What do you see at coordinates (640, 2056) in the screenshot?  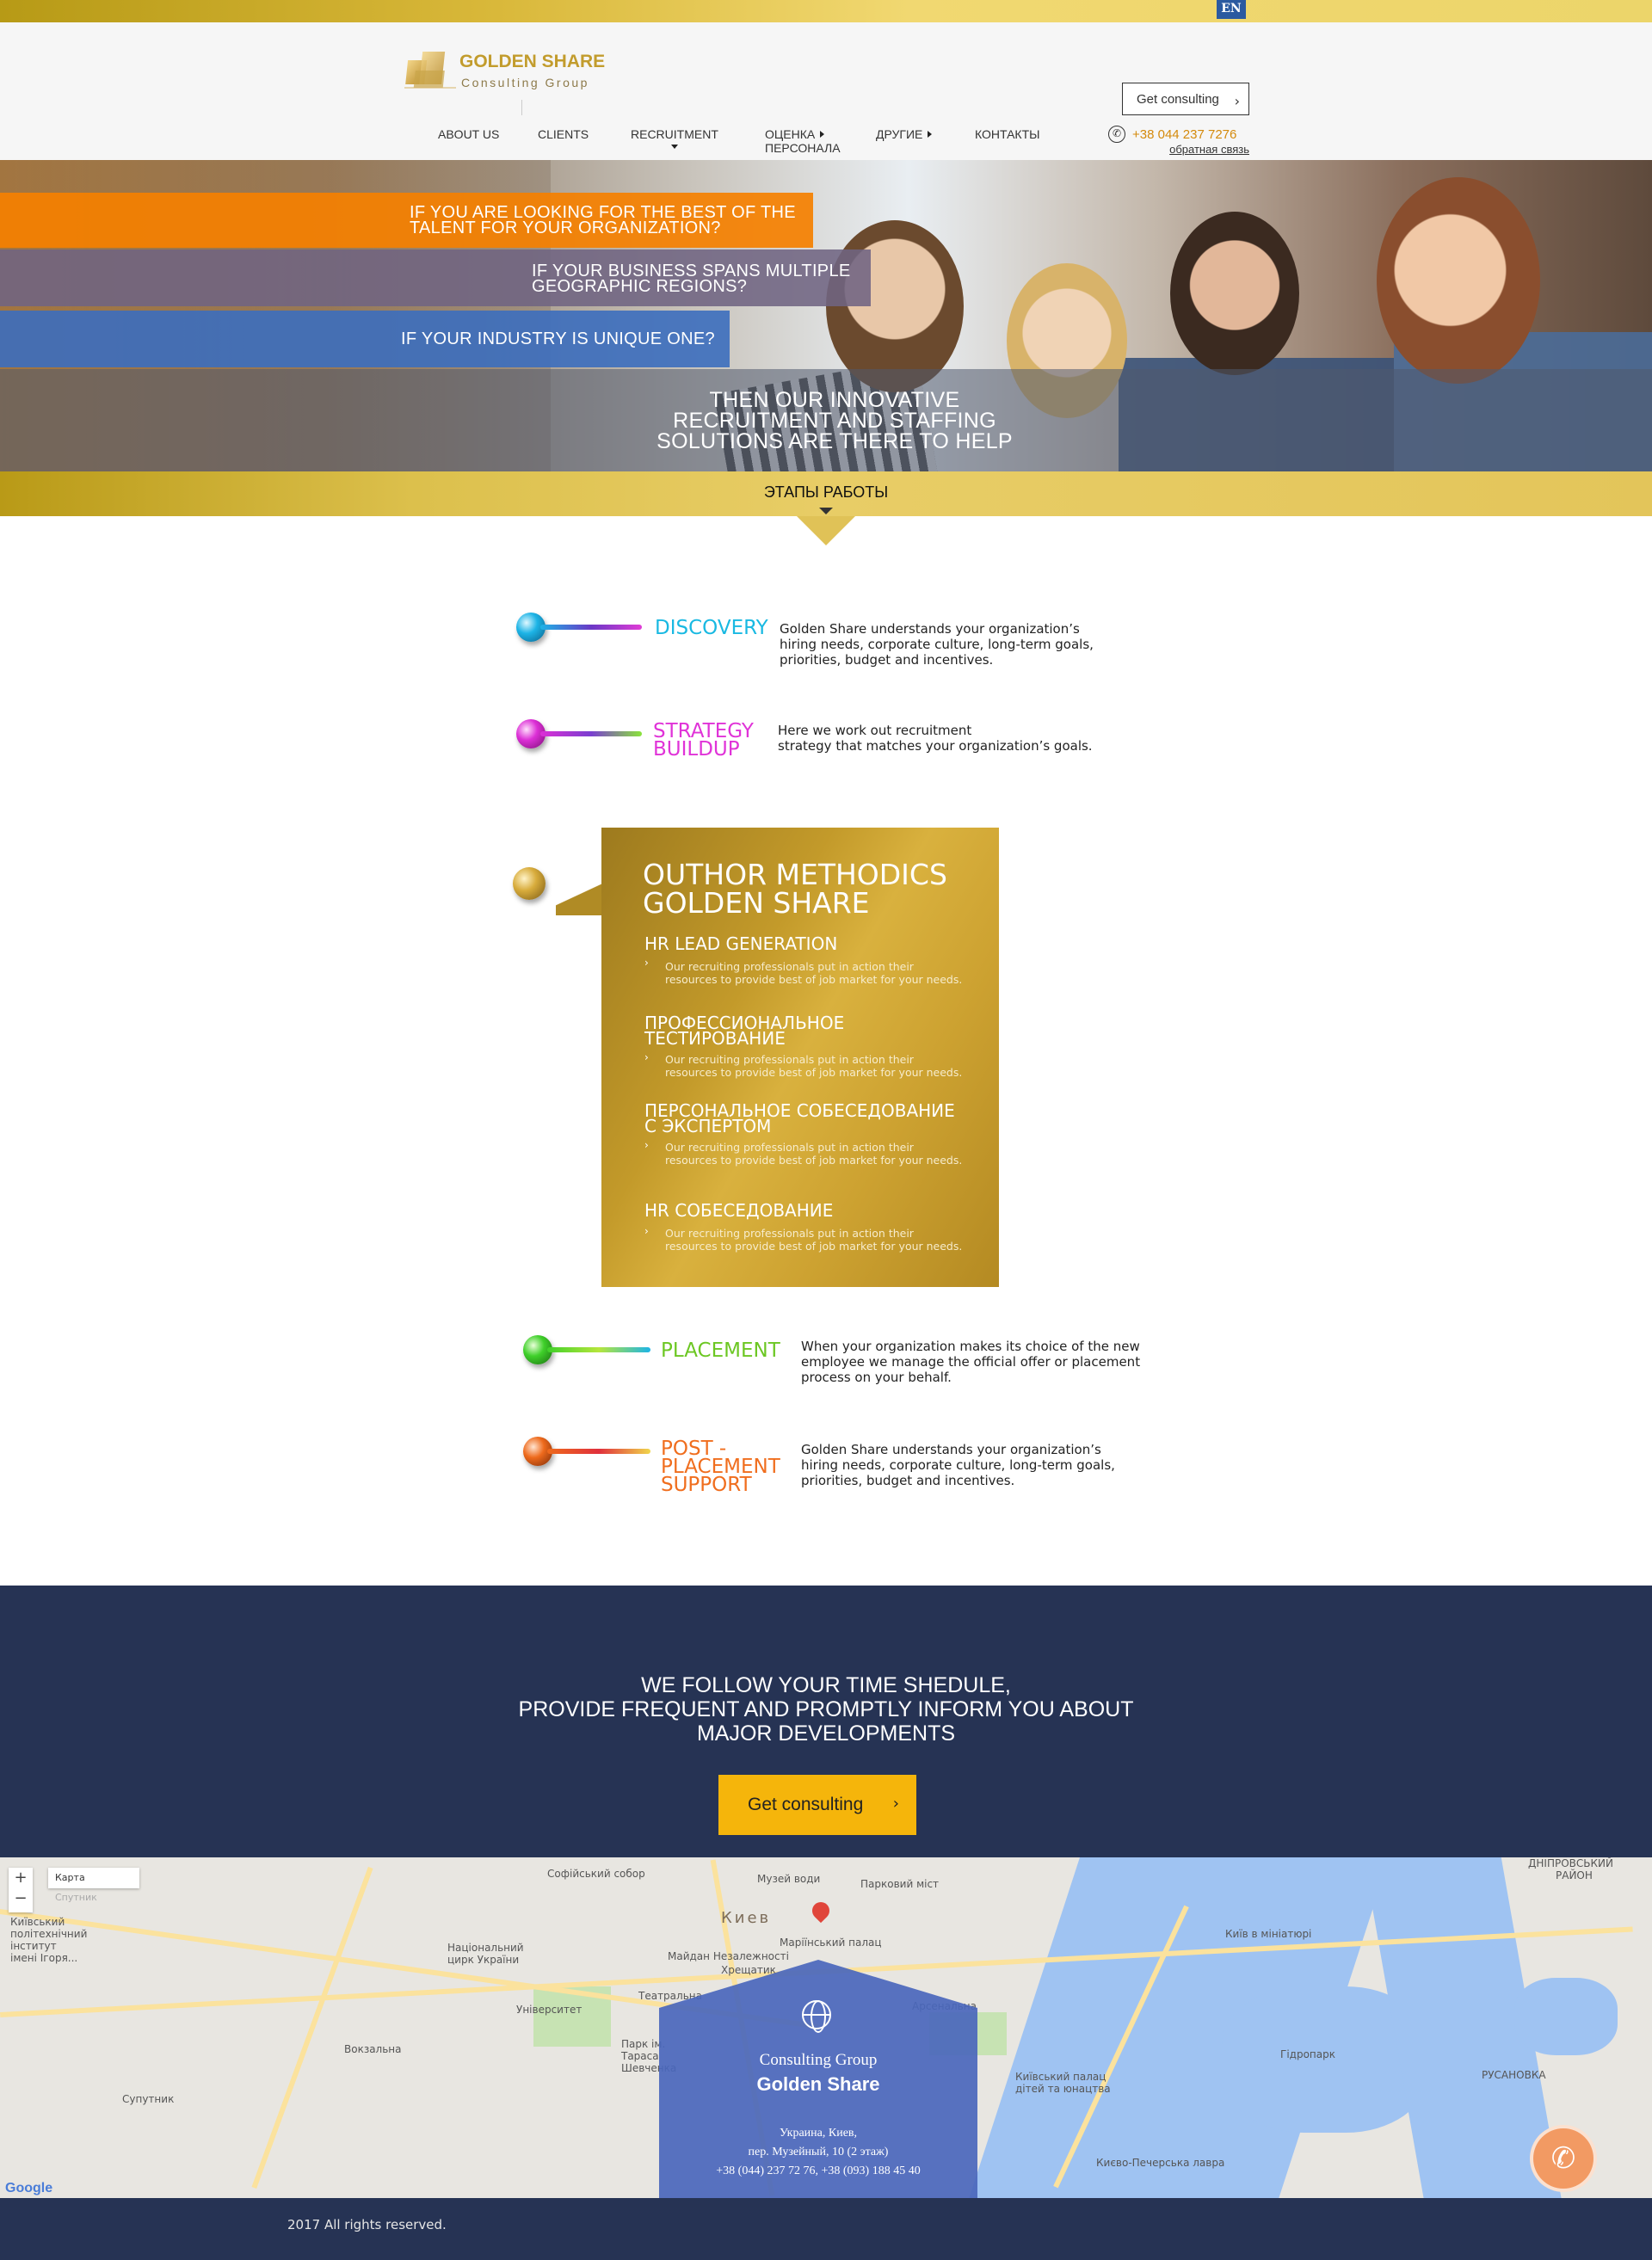 I see `map-label: Тараса` at bounding box center [640, 2056].